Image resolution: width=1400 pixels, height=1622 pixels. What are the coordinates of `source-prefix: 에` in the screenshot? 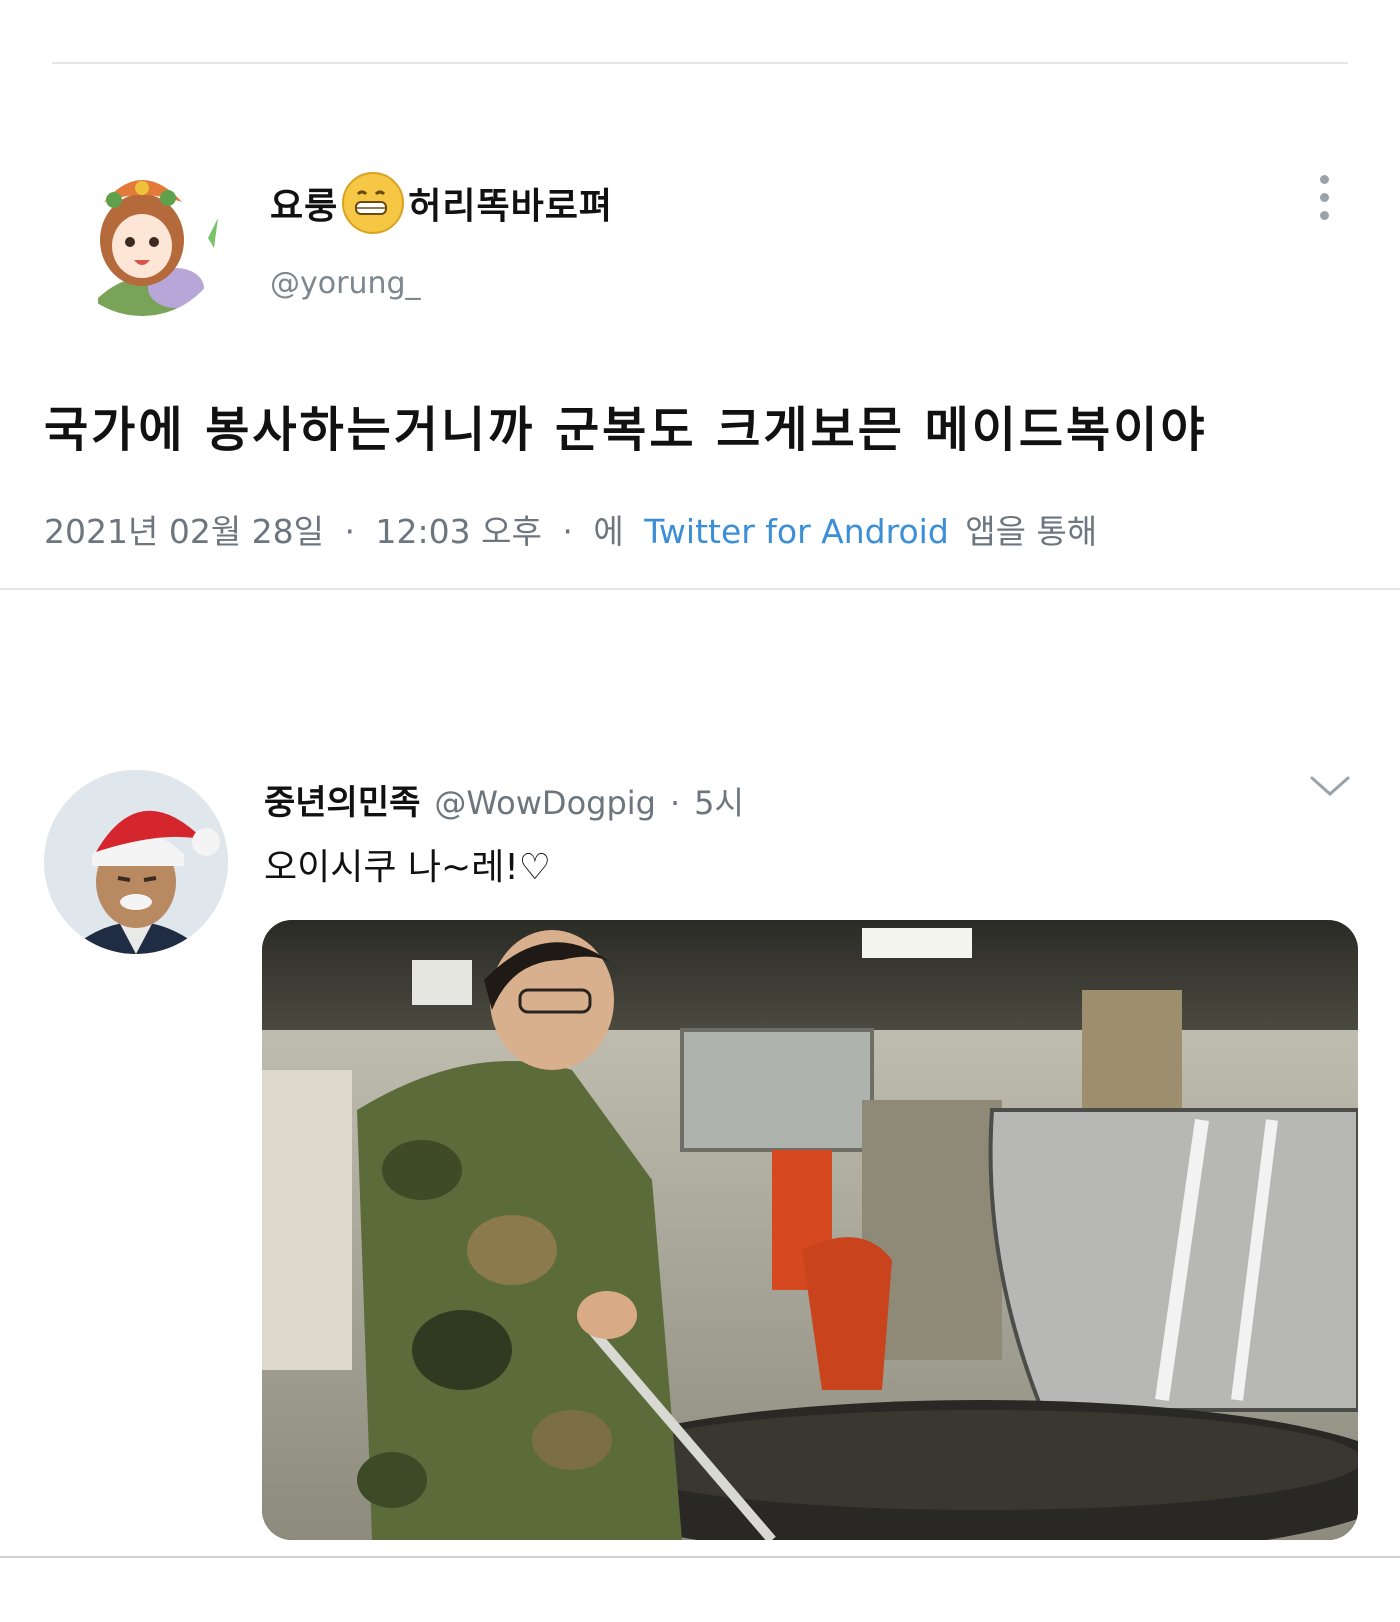 It's located at (608, 531).